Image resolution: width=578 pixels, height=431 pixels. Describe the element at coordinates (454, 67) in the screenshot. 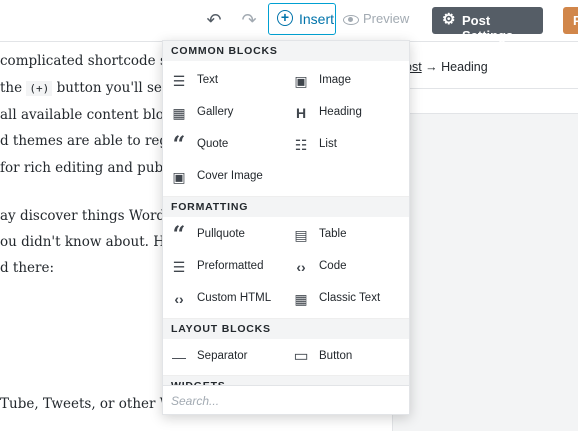

I see `breadcrumb-current: → Heading` at that location.